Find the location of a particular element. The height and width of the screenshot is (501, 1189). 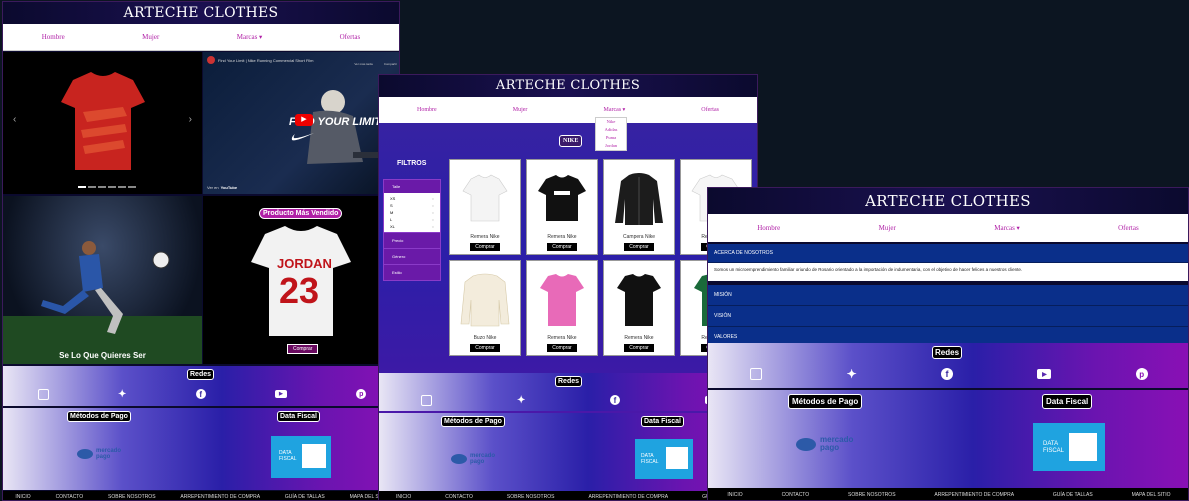

product-name: Campera Nike is located at coordinates (639, 237).